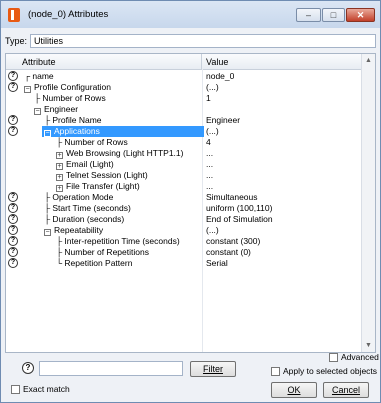 The width and height of the screenshot is (381, 403). I want to click on type-field: Utilities, so click(203, 41).